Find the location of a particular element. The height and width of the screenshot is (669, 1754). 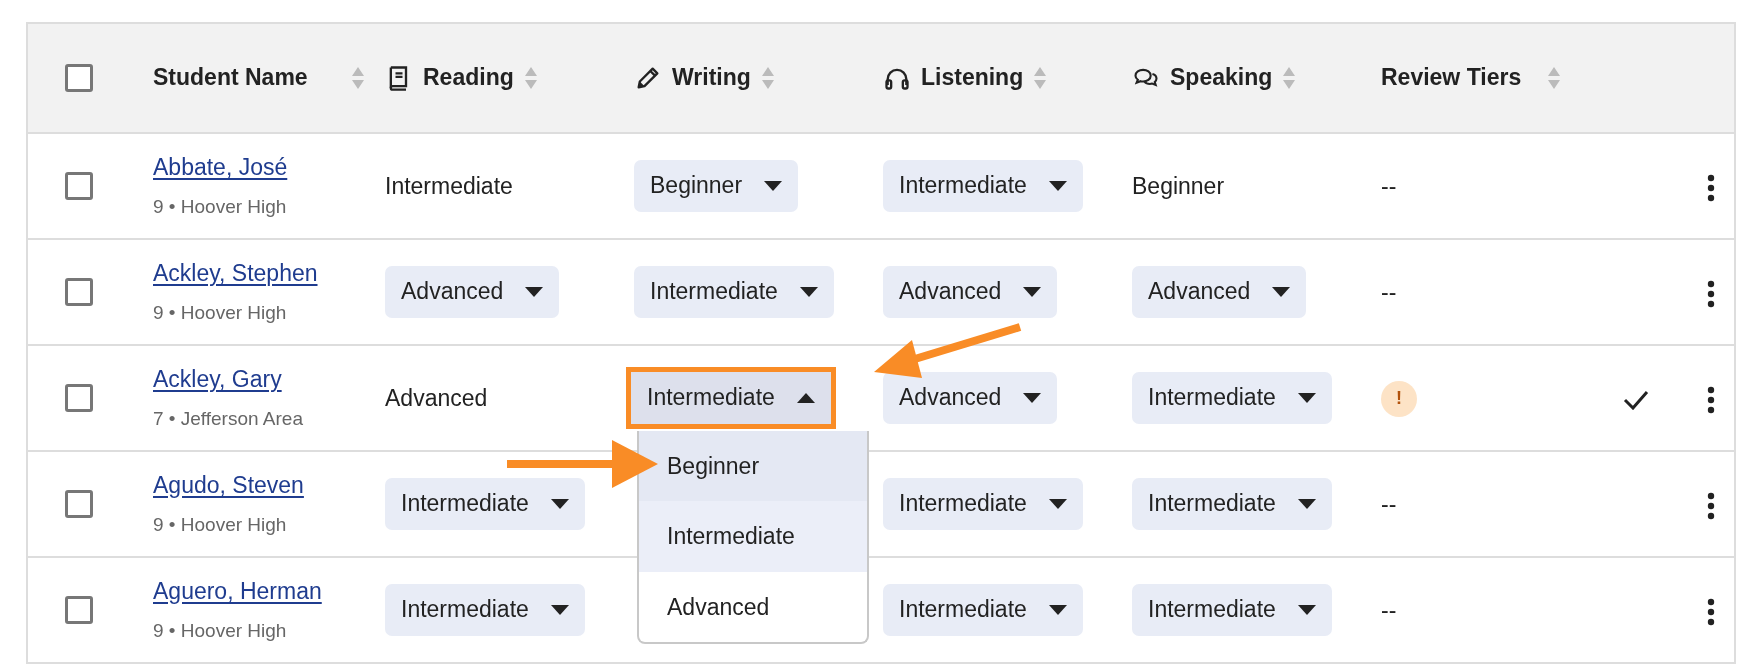

student-name-link: Agudo, Steven is located at coordinates (228, 485).